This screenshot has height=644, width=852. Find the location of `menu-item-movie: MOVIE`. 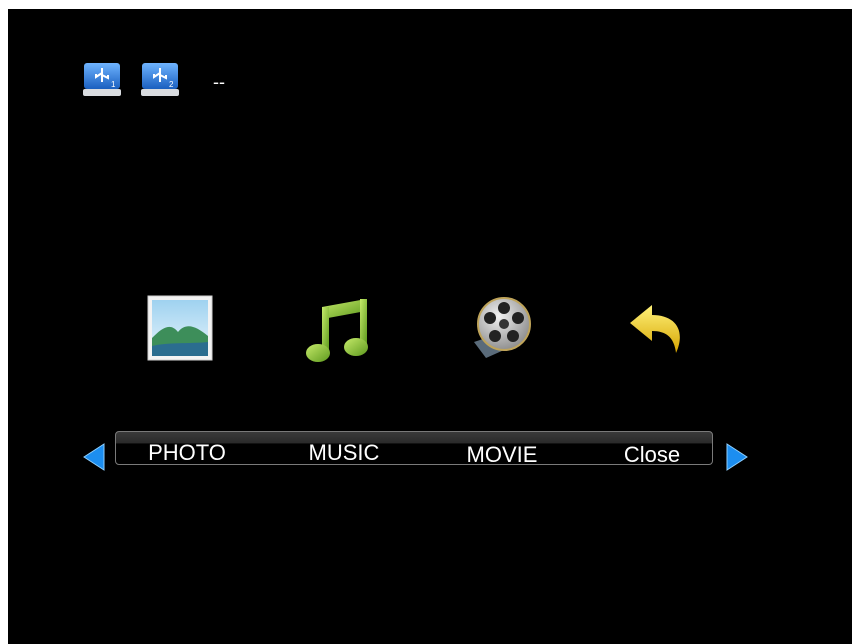

menu-item-movie: MOVIE is located at coordinates (502, 455).